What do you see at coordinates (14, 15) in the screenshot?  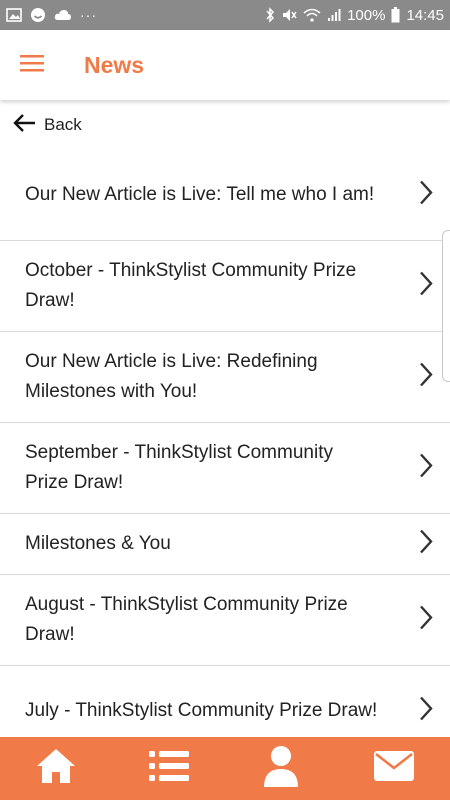 I see `image-icon` at bounding box center [14, 15].